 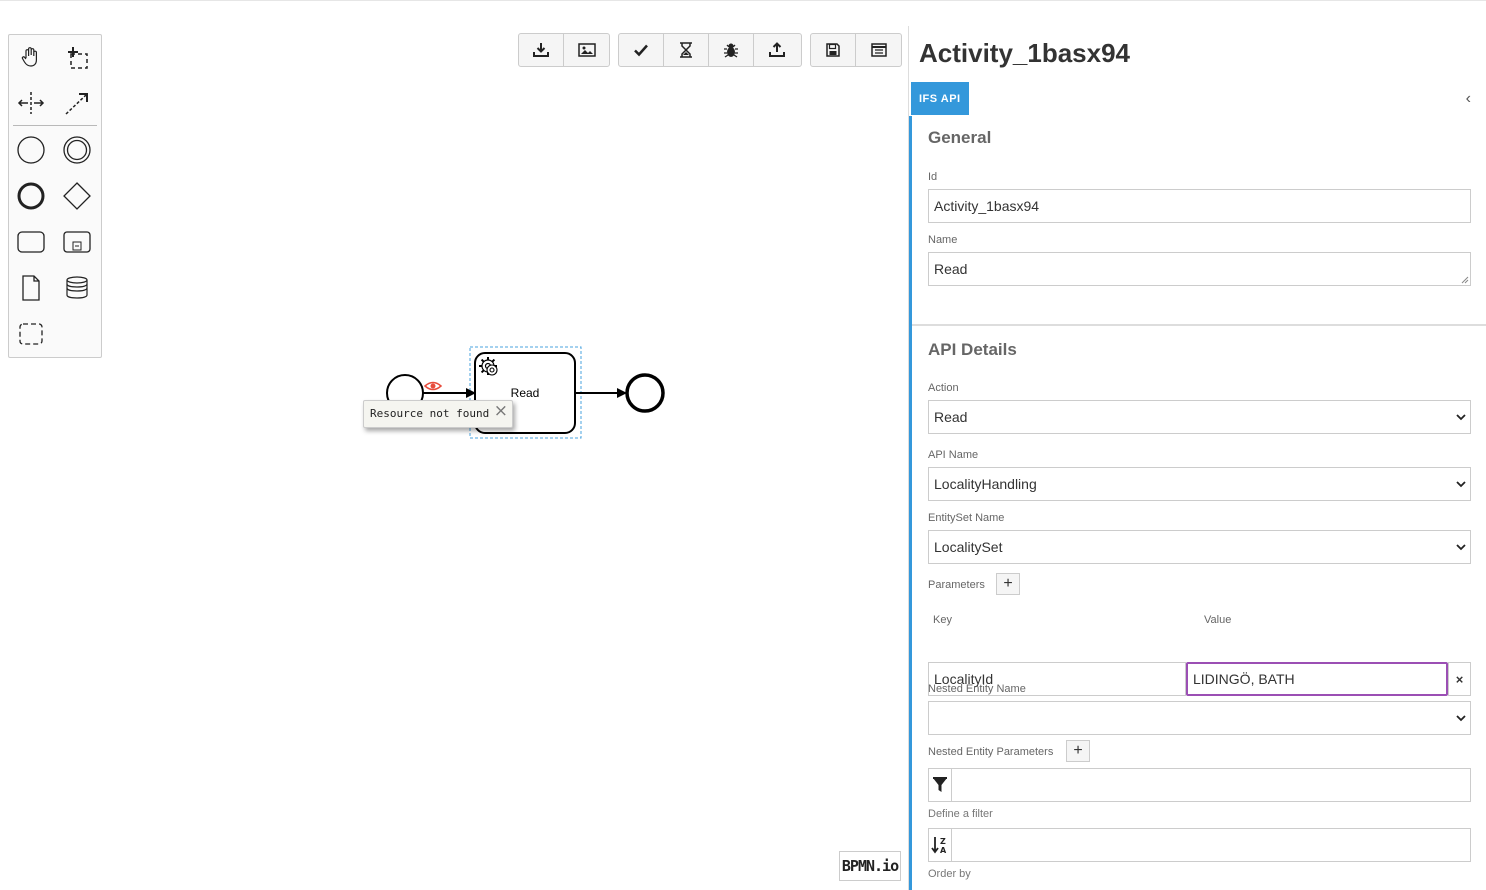 I want to click on gateway-icon, so click(x=77, y=196).